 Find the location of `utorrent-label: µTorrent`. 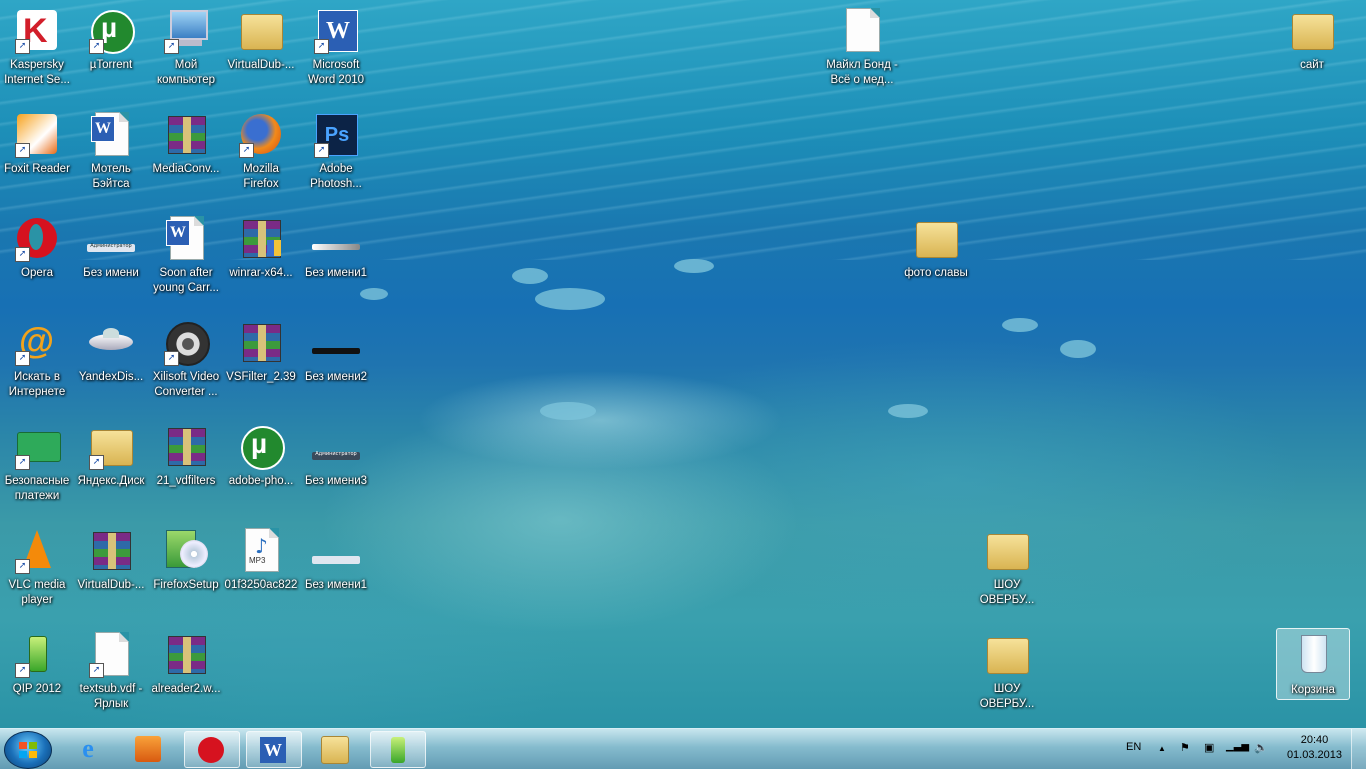

utorrent-label: µTorrent is located at coordinates (111, 65).